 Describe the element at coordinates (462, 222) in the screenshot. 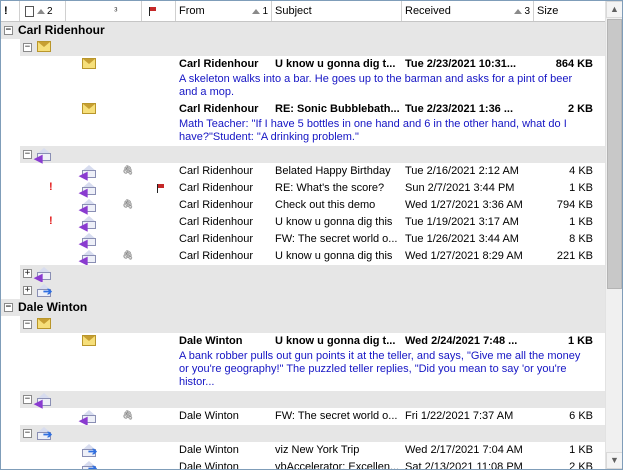

I see `message-received: Tue 1/19/2021 3:17 AM` at that location.